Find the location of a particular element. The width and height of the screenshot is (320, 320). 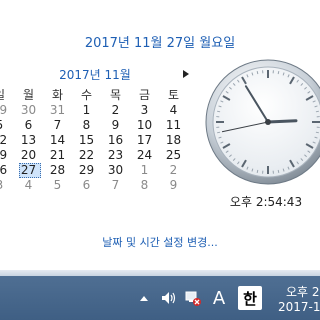

hangul-label: 한 is located at coordinates (250, 298).